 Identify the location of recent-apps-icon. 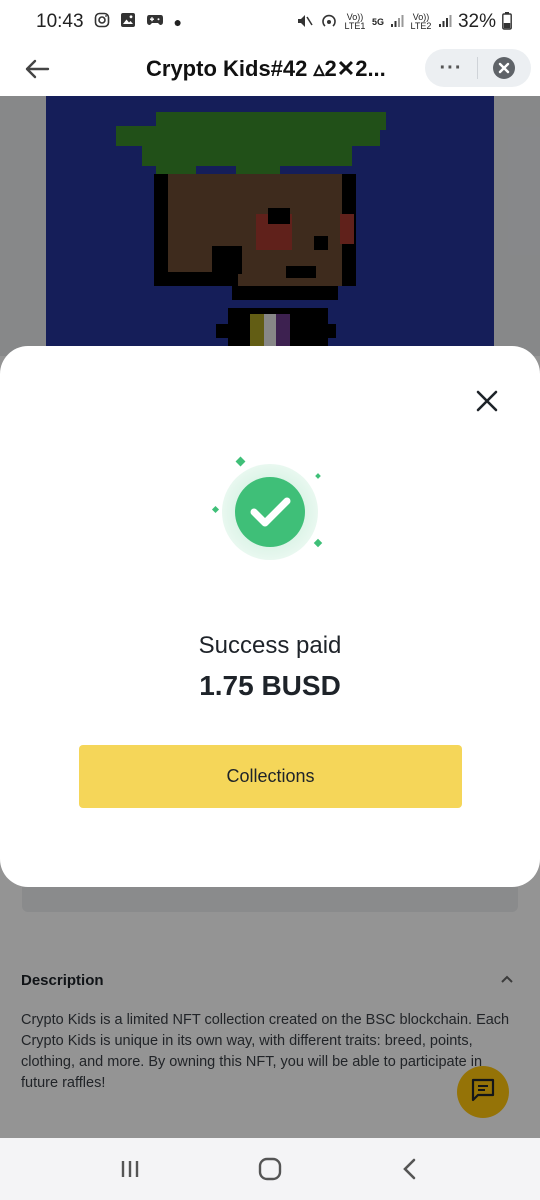
(130, 1169).